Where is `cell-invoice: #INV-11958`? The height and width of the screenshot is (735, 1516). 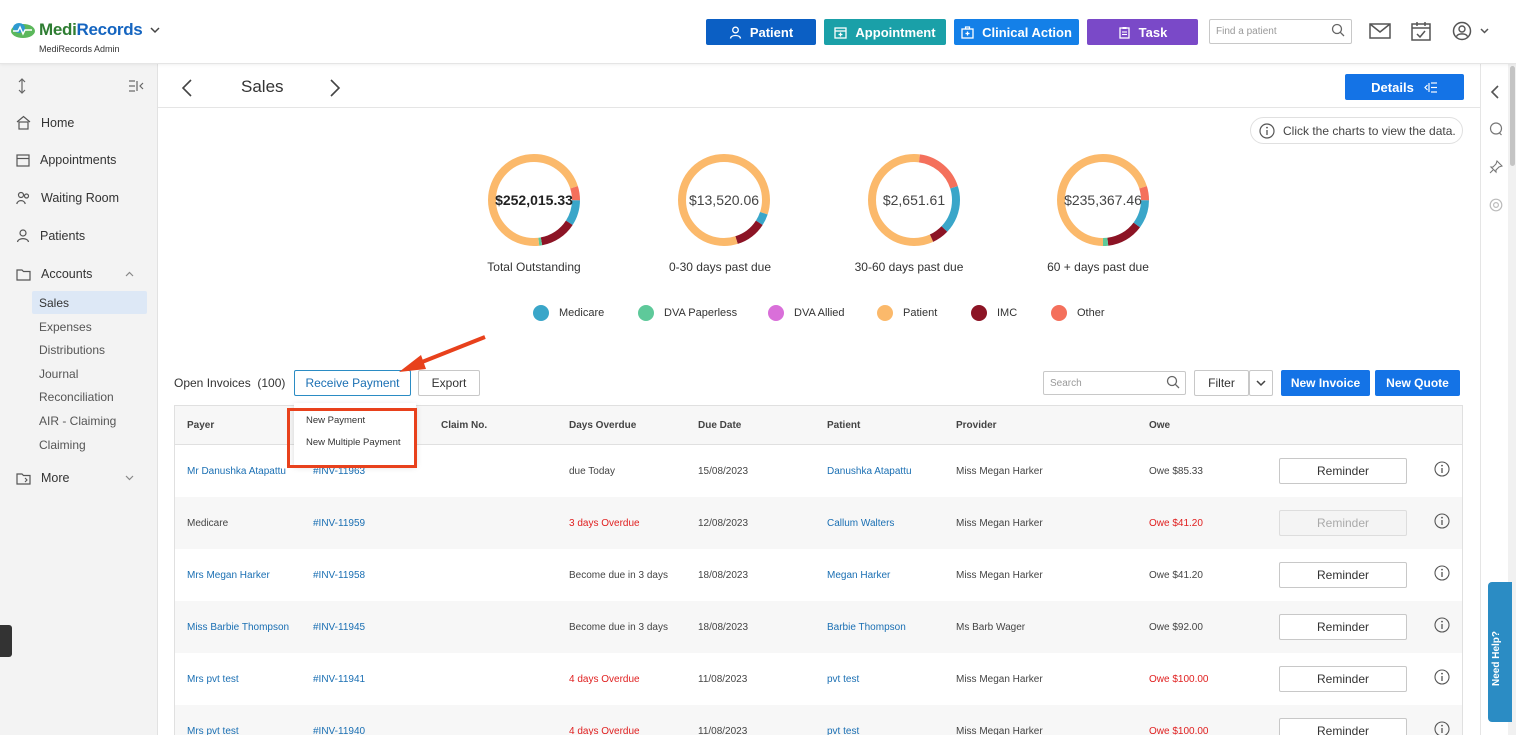
cell-invoice: #INV-11958 is located at coordinates (339, 575).